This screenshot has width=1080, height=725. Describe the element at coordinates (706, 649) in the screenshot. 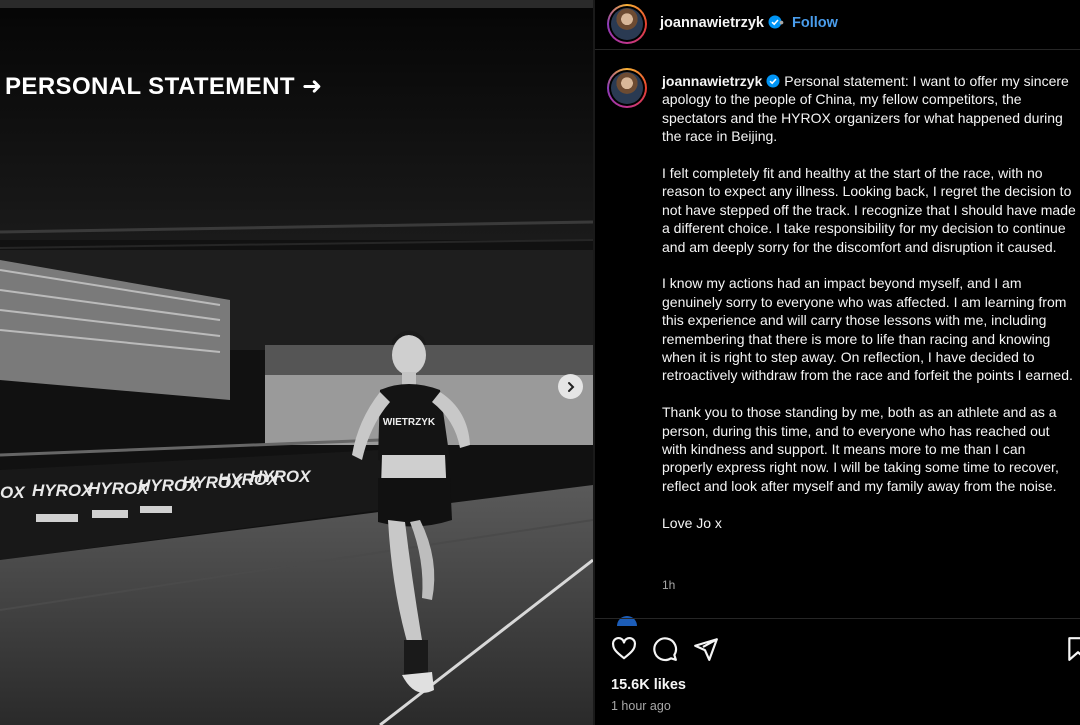

I see `share-icon` at that location.